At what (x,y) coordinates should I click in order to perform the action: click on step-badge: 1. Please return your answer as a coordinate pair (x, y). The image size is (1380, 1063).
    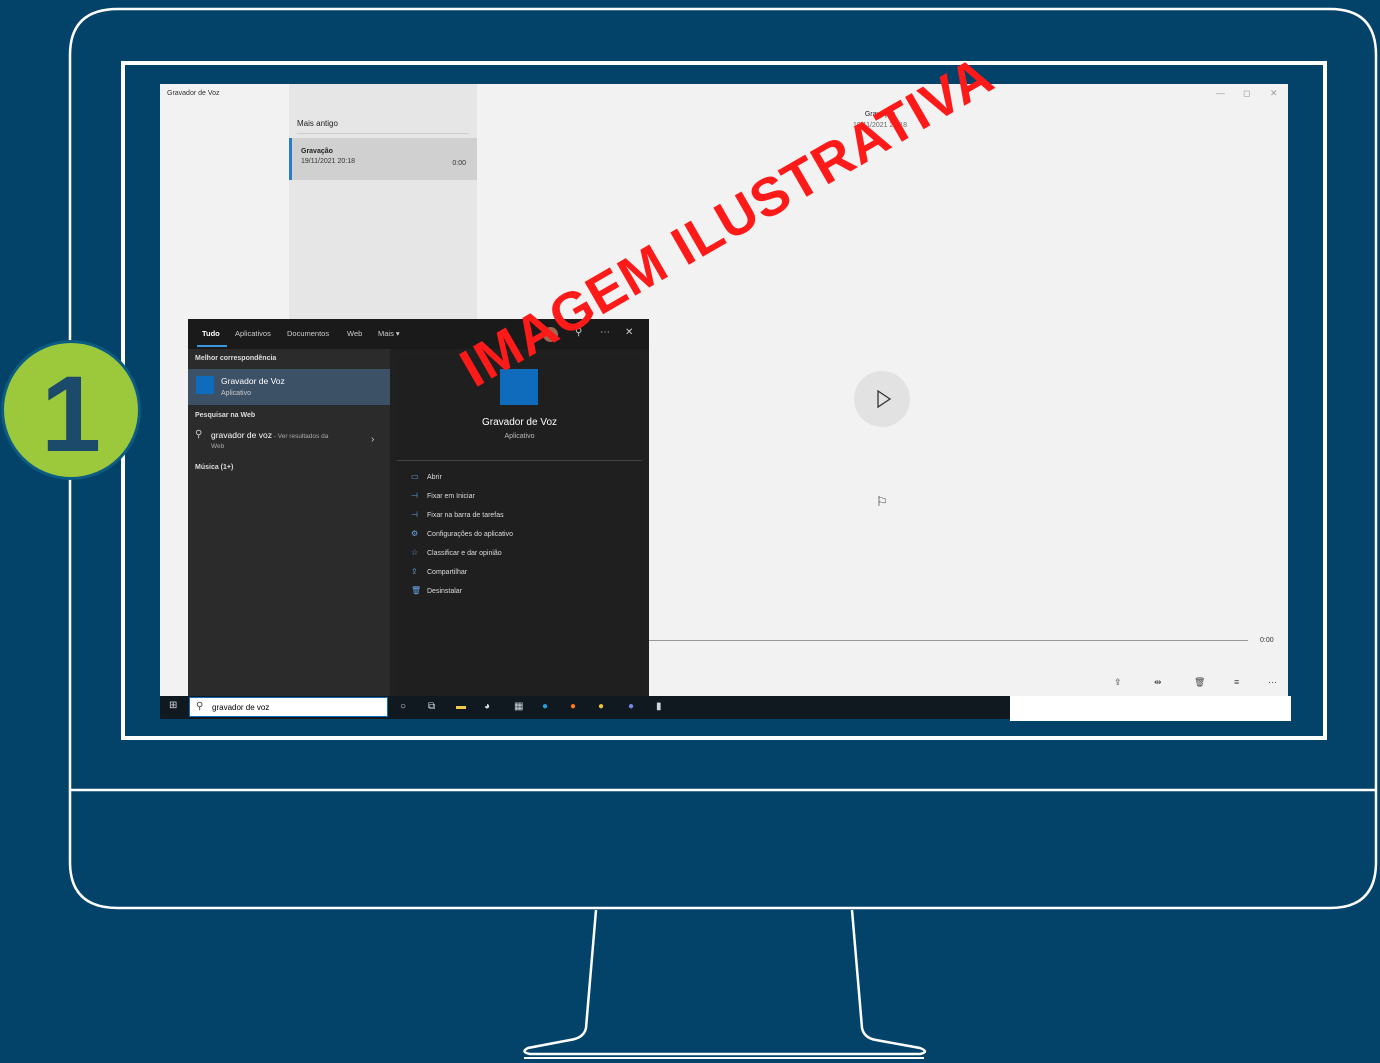
    Looking at the image, I should click on (71, 410).